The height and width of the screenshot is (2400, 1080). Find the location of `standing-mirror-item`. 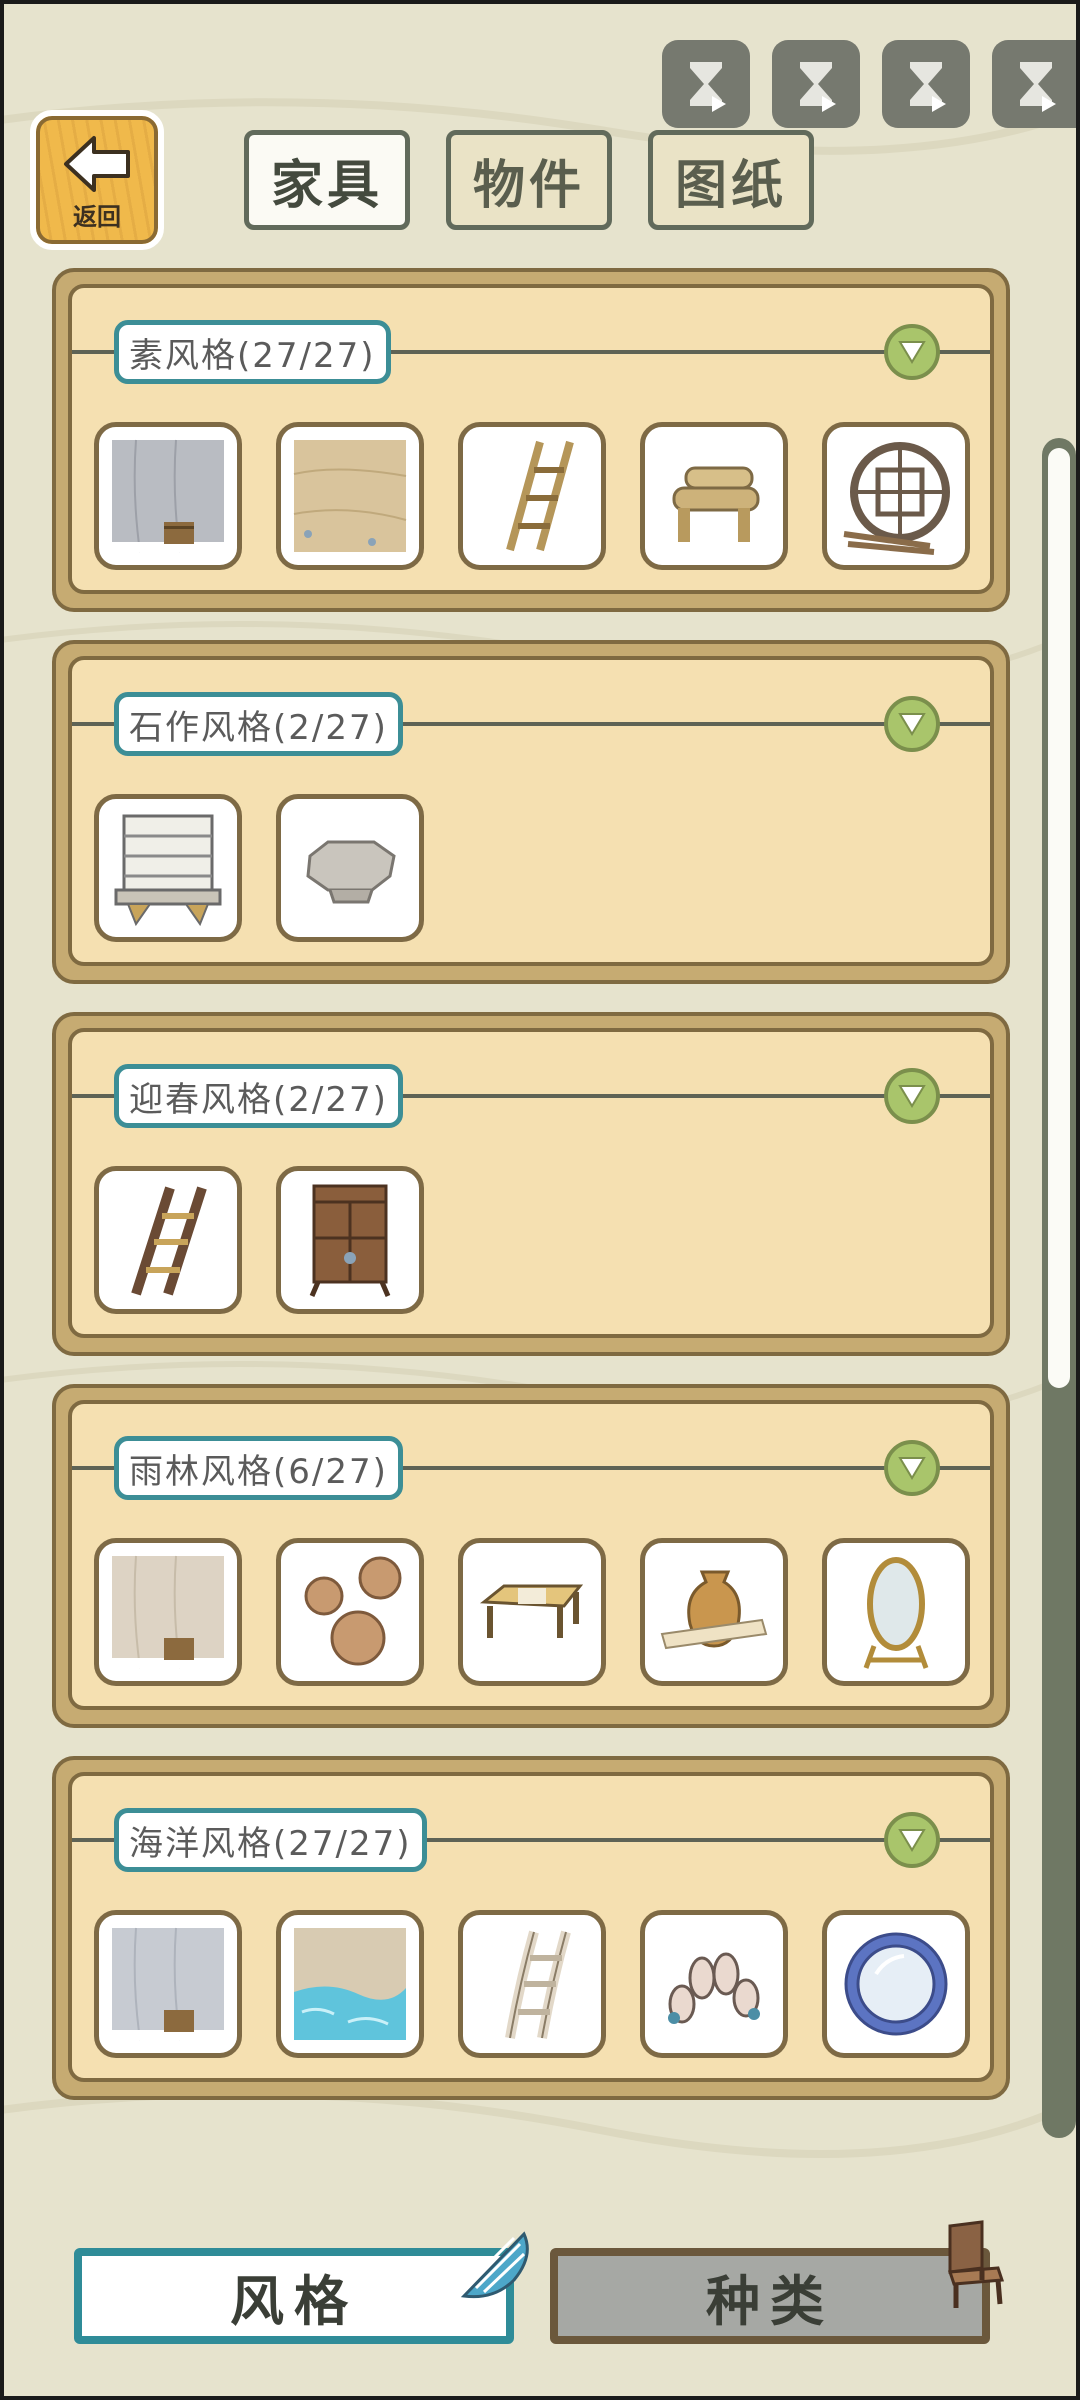

standing-mirror-item is located at coordinates (896, 1612).